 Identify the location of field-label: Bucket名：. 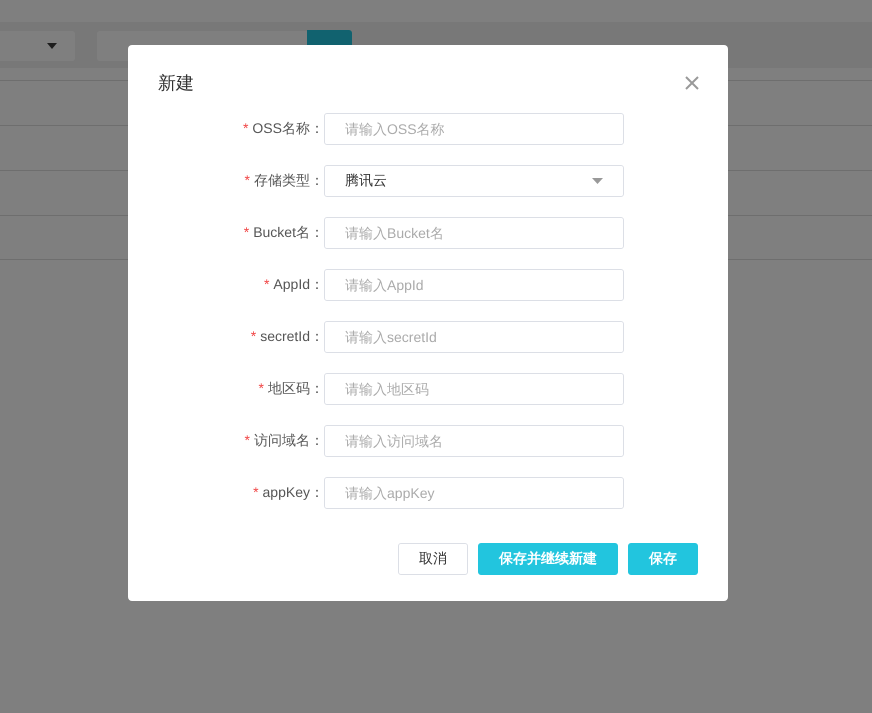
(288, 232).